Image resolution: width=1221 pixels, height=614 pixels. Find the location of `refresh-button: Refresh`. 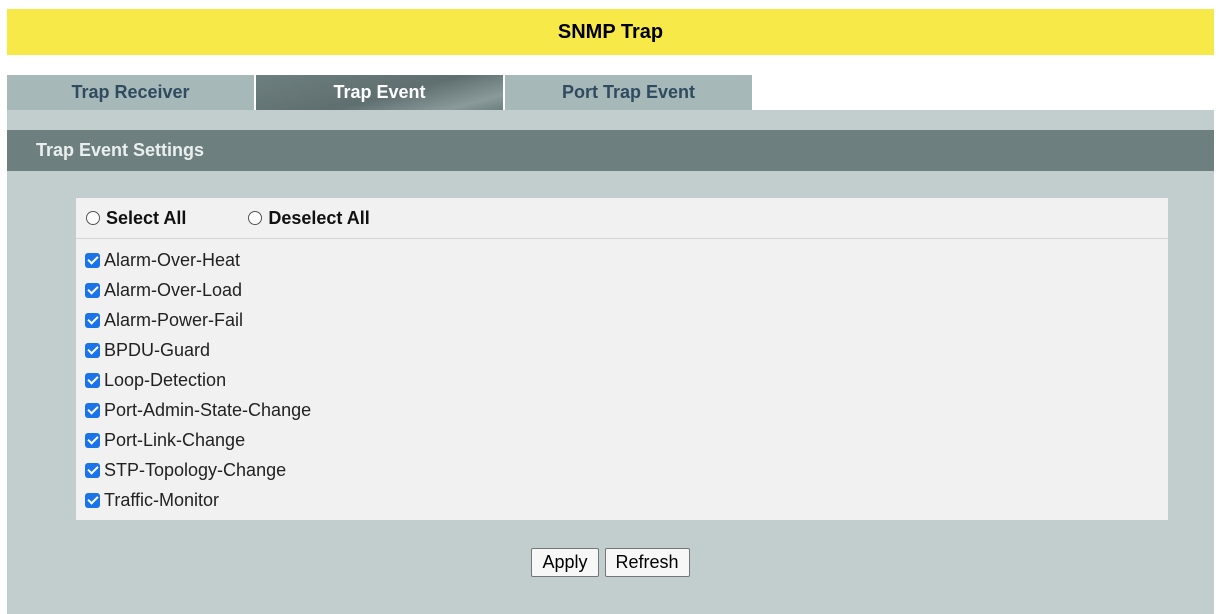

refresh-button: Refresh is located at coordinates (647, 562).